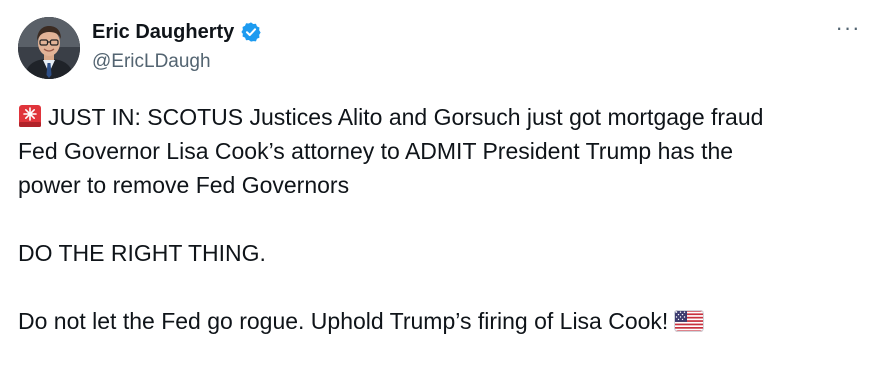  I want to click on more-options-button: ···, so click(848, 30).